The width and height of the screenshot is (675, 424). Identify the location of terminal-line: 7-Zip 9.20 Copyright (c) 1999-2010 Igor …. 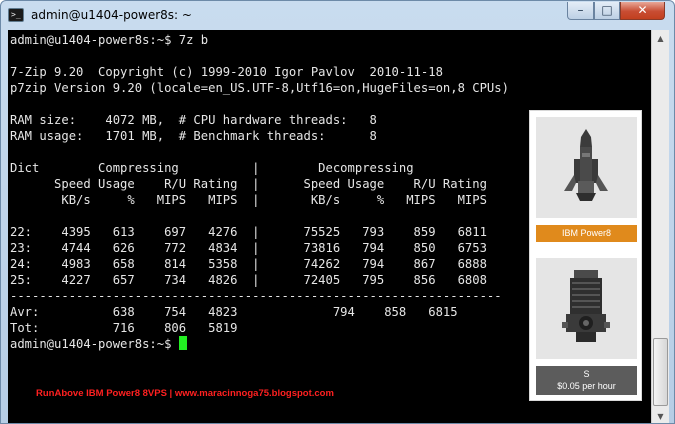
(226, 72).